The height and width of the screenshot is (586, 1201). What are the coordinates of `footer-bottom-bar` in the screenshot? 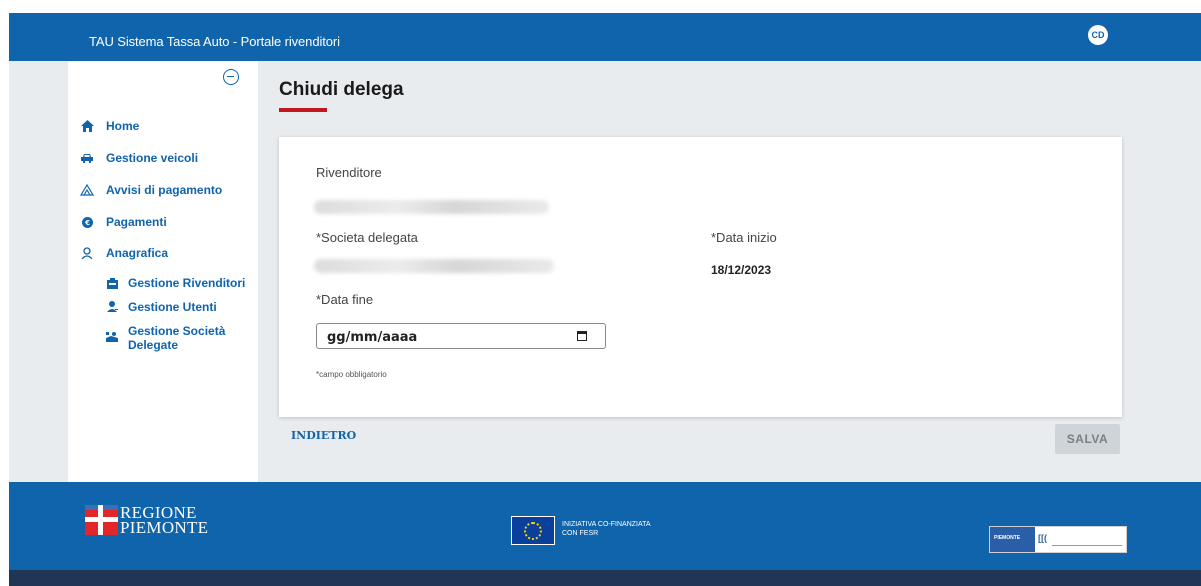 It's located at (605, 578).